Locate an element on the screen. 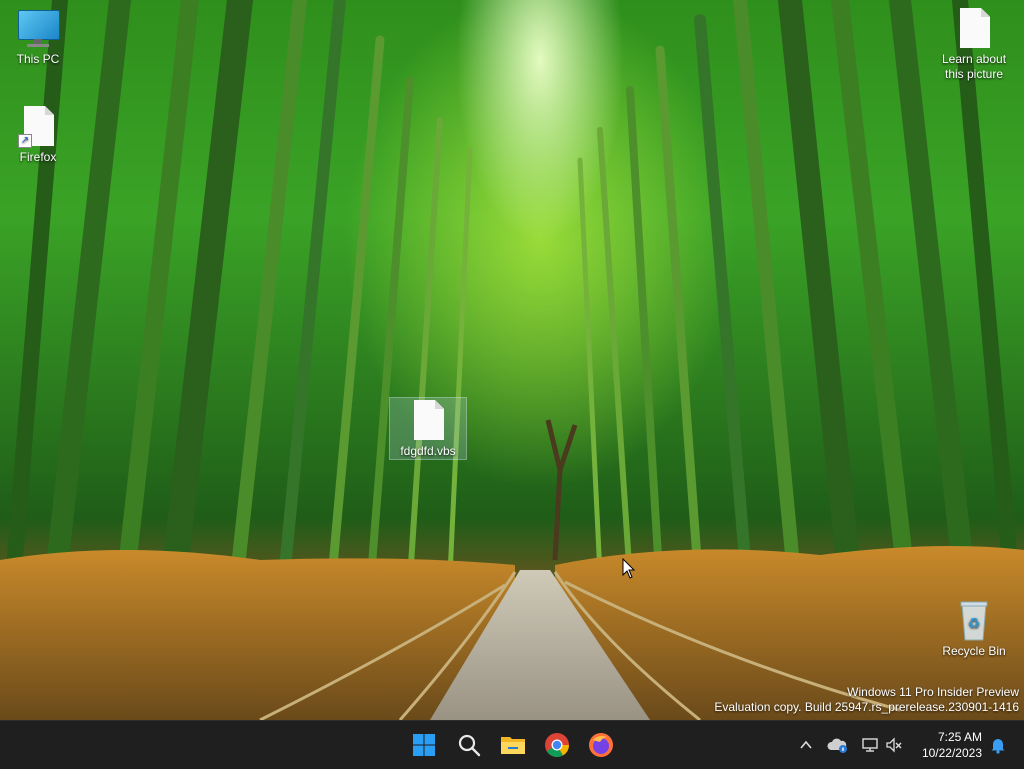 The height and width of the screenshot is (769, 1024). recycle-bin-desktop-icon: ♻ Recycle Bin is located at coordinates (974, 628).